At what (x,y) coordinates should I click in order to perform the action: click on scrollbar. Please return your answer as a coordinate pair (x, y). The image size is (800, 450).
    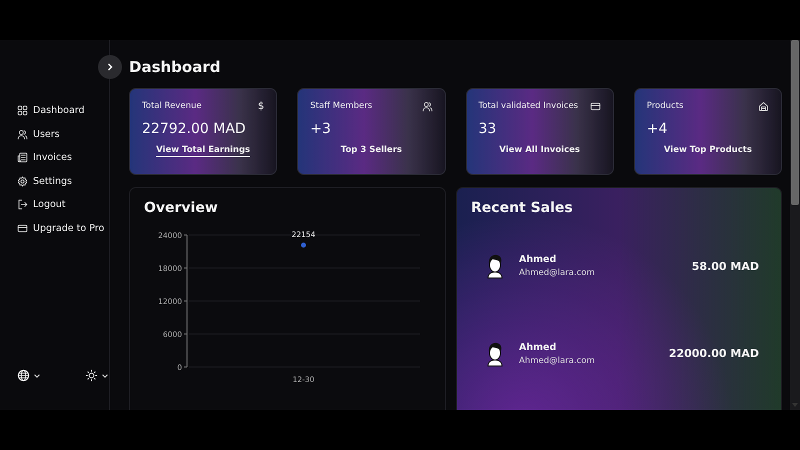
    Looking at the image, I should click on (795, 225).